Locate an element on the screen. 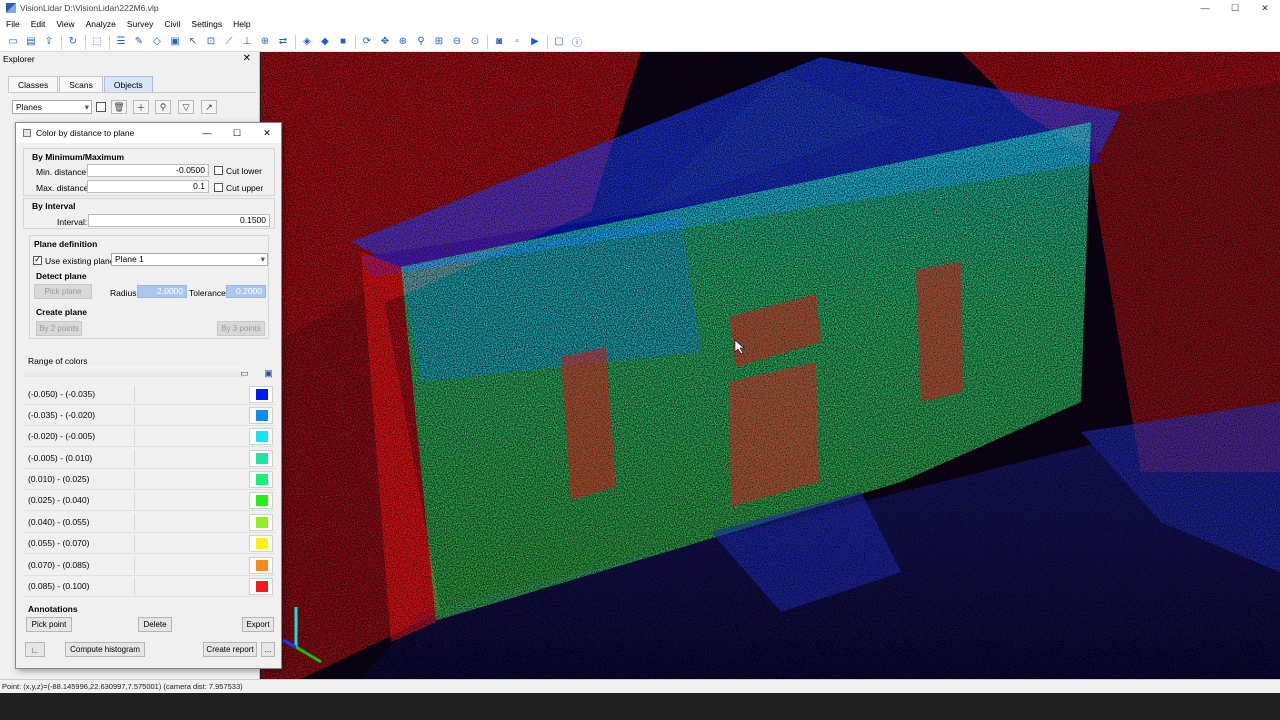 This screenshot has width=1280, height=720. export-icon: ↗ is located at coordinates (209, 107).